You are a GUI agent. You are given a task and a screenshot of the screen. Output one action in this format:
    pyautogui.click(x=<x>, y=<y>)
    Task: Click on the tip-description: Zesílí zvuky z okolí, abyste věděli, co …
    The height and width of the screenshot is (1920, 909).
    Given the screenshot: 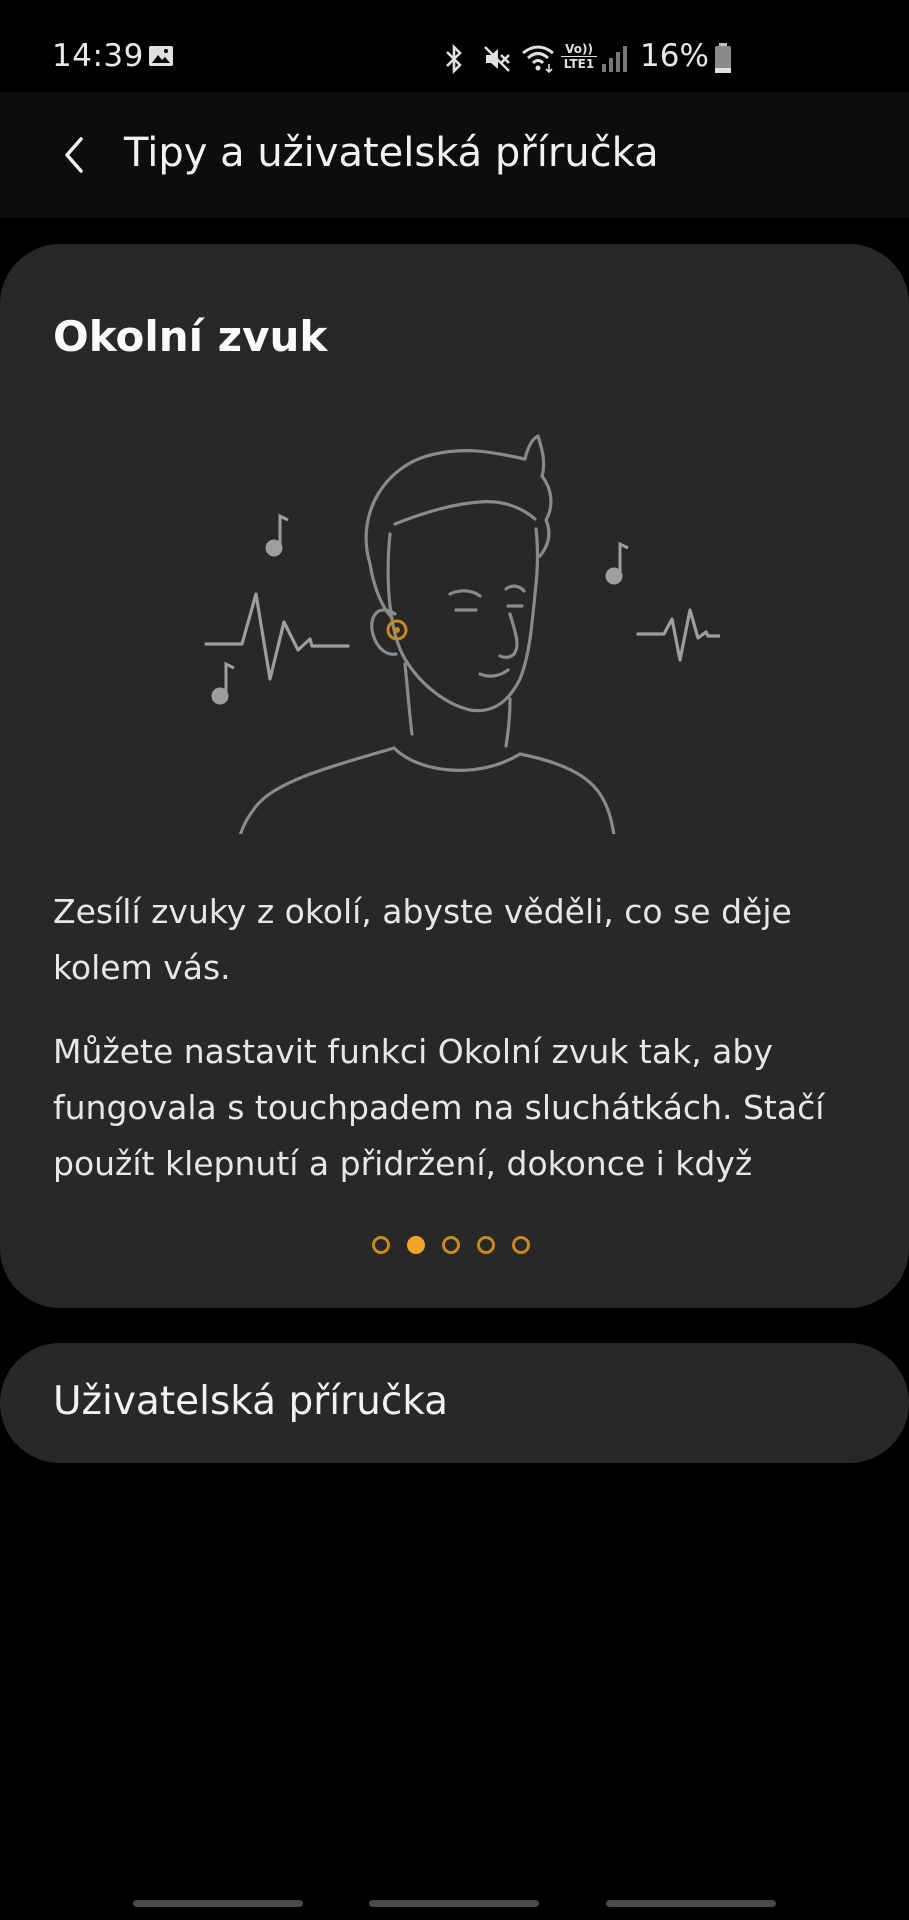 What is the action you would take?
    pyautogui.click(x=422, y=939)
    